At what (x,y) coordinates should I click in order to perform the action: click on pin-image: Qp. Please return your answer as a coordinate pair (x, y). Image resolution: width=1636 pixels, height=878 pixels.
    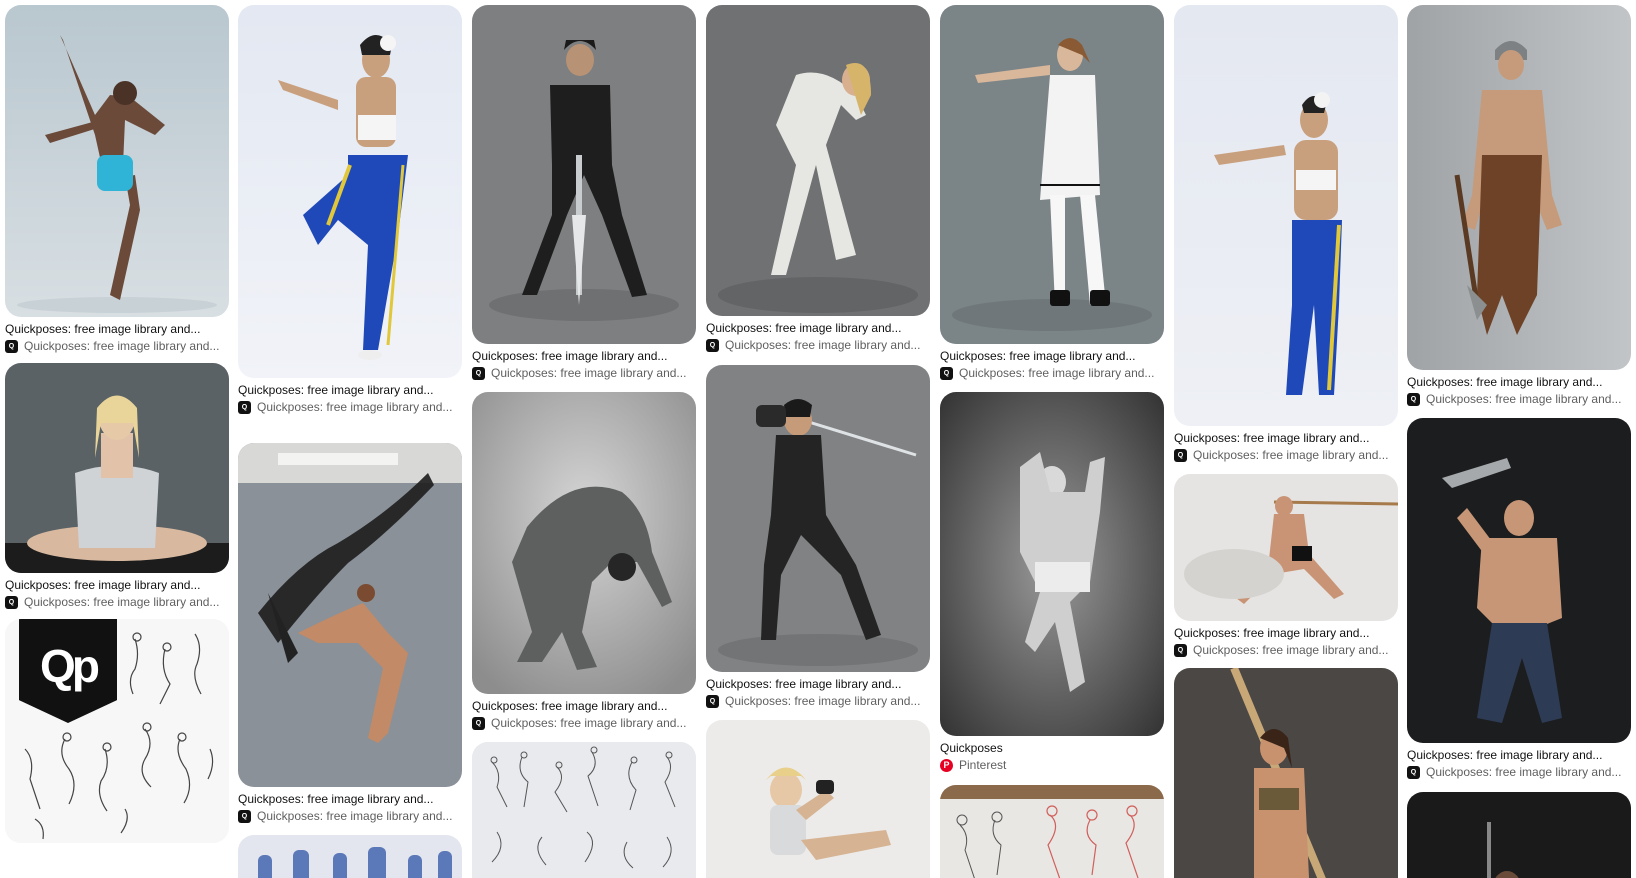
    Looking at the image, I should click on (117, 731).